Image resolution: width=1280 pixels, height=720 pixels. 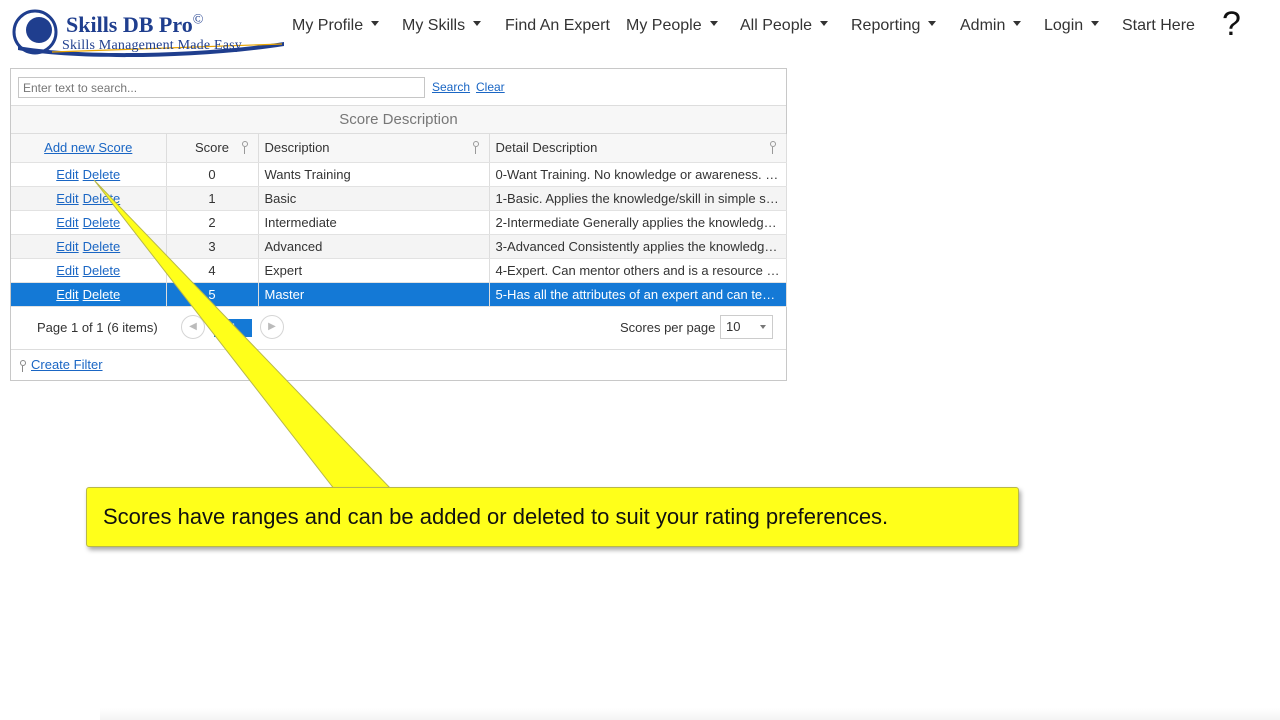 I want to click on cell-description: Advanced, so click(x=374, y=246).